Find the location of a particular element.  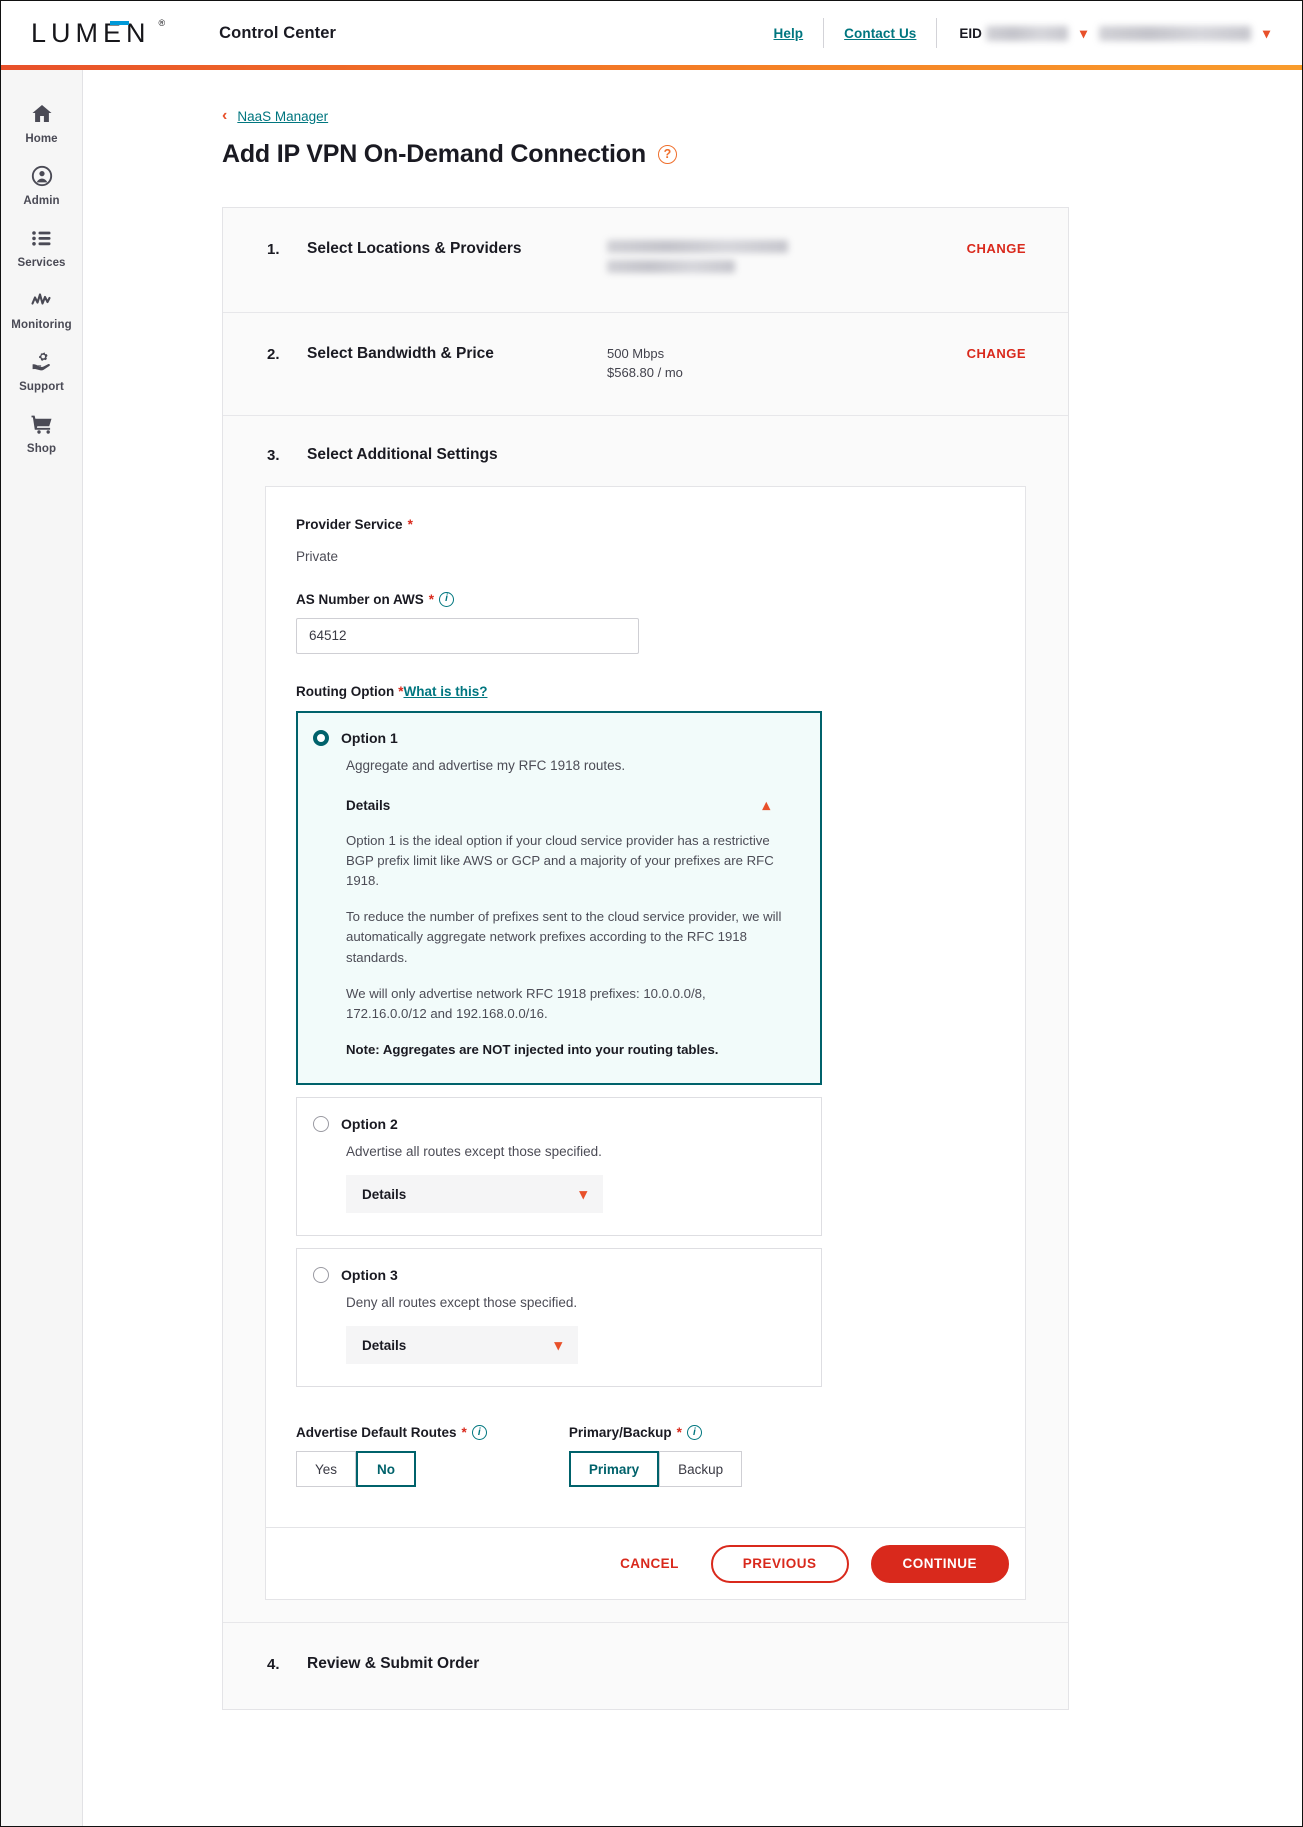

sidebar-item-label: Monitoring is located at coordinates (41, 324).